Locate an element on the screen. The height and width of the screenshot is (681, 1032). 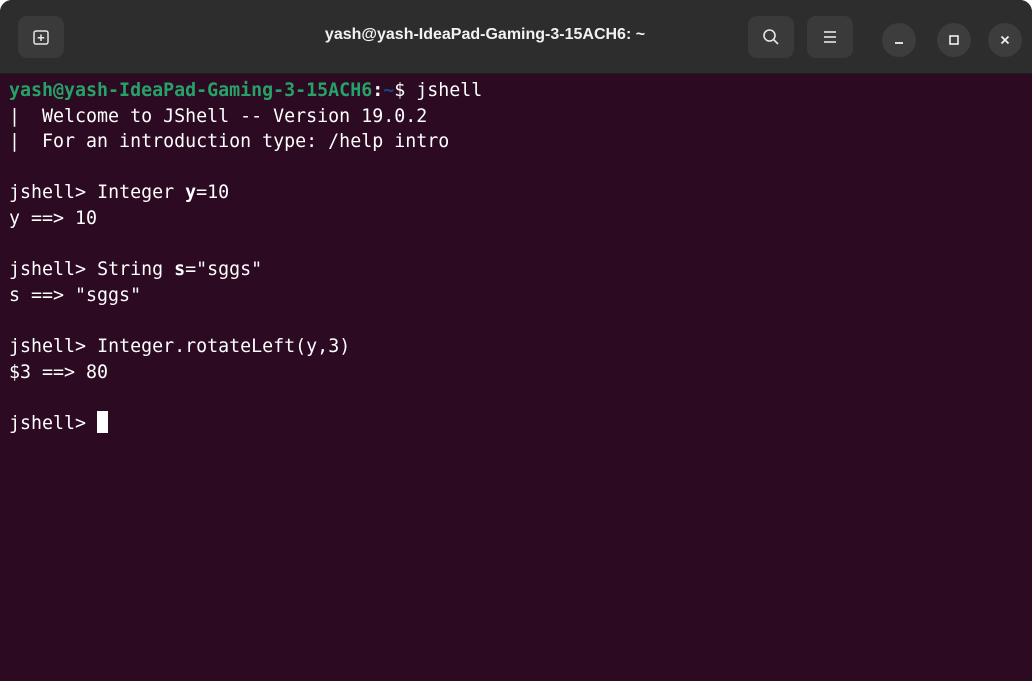
maximize-icon is located at coordinates (954, 40).